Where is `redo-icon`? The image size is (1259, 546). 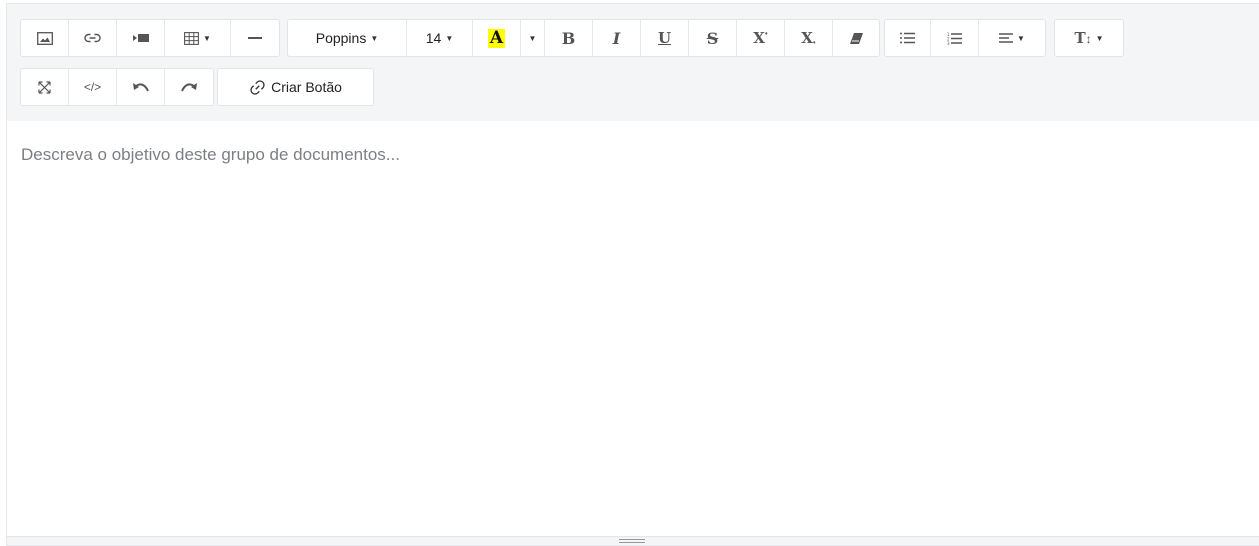 redo-icon is located at coordinates (189, 87).